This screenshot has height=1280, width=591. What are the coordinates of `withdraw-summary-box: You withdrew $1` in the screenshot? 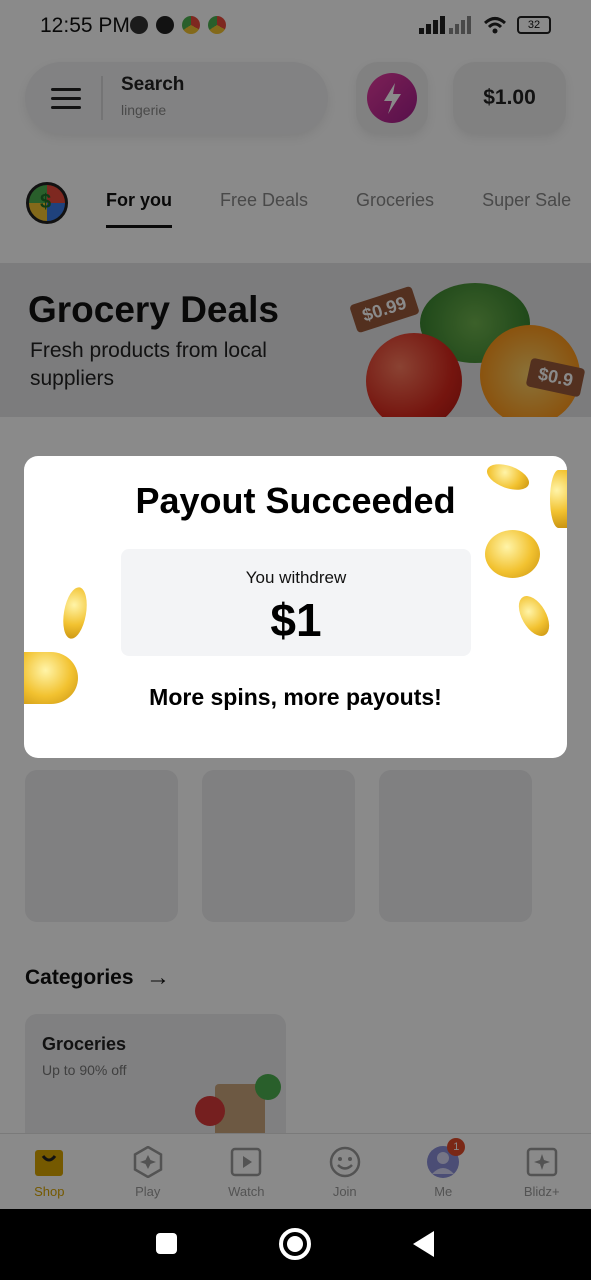 It's located at (296, 602).